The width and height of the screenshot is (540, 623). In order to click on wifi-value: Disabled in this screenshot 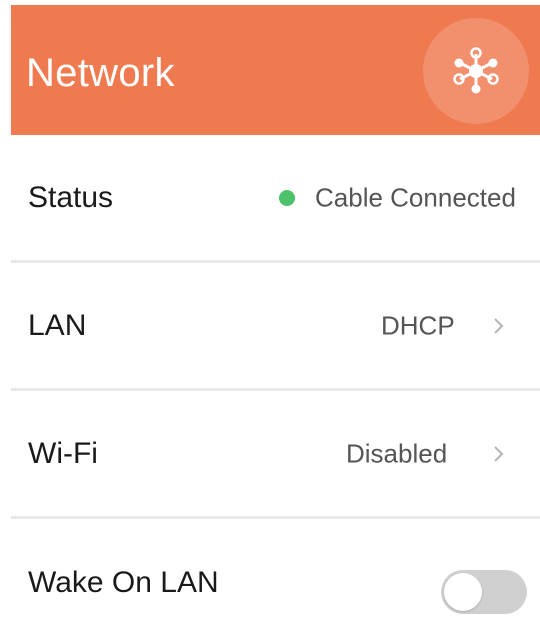, I will do `click(397, 453)`.